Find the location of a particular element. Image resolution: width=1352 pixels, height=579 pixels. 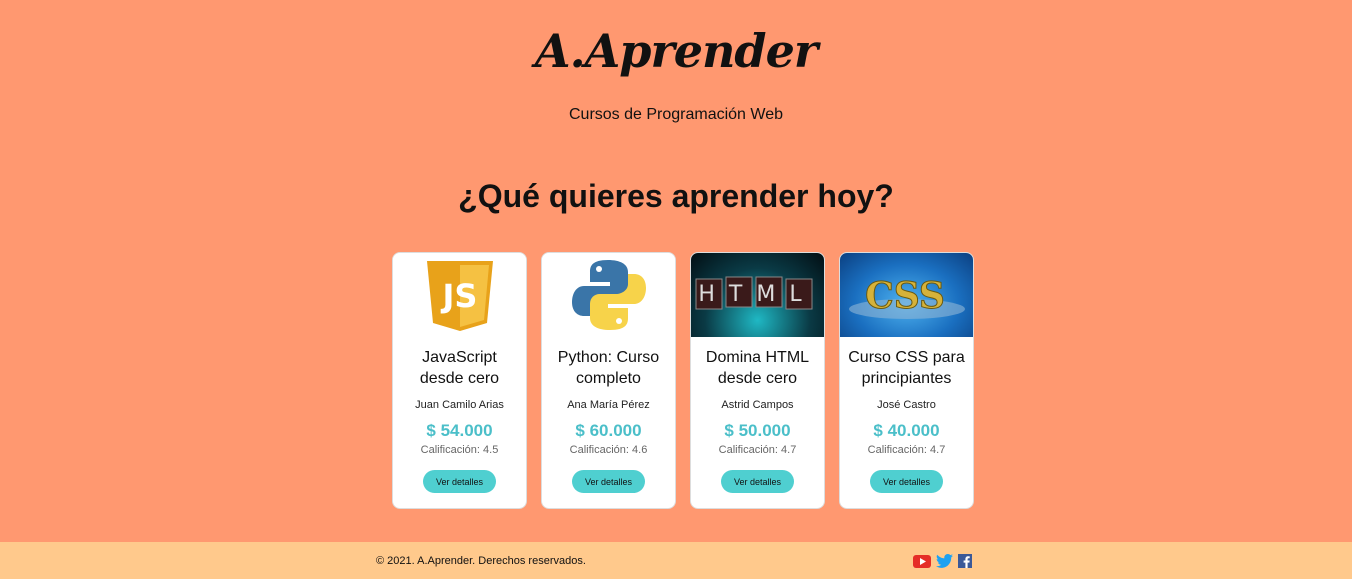

svg-text: JS is located at coordinates (458, 296).